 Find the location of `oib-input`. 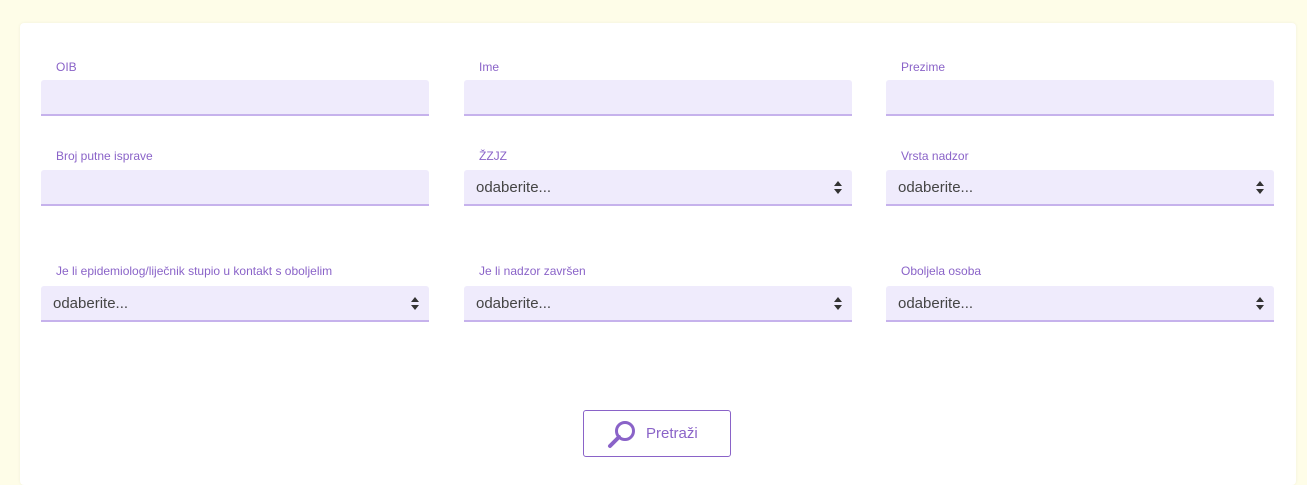

oib-input is located at coordinates (235, 98).